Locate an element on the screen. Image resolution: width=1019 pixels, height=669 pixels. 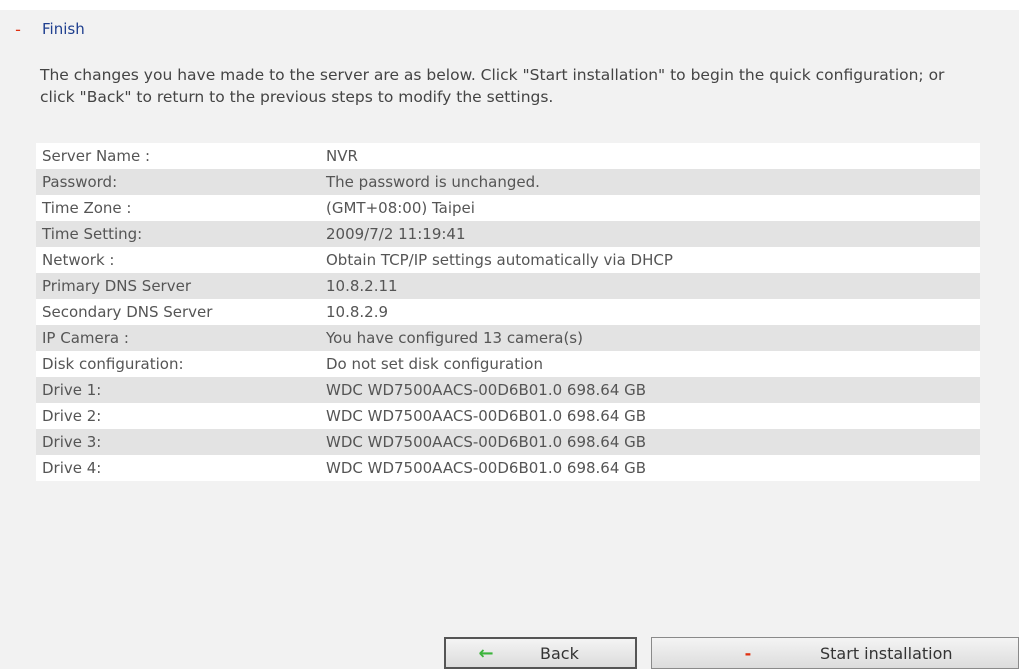
back-button-label: Back is located at coordinates (559, 653).